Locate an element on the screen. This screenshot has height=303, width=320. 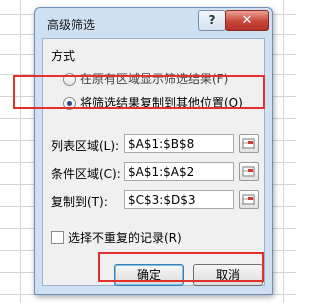
criteria-range-ref-button is located at coordinates (249, 171).